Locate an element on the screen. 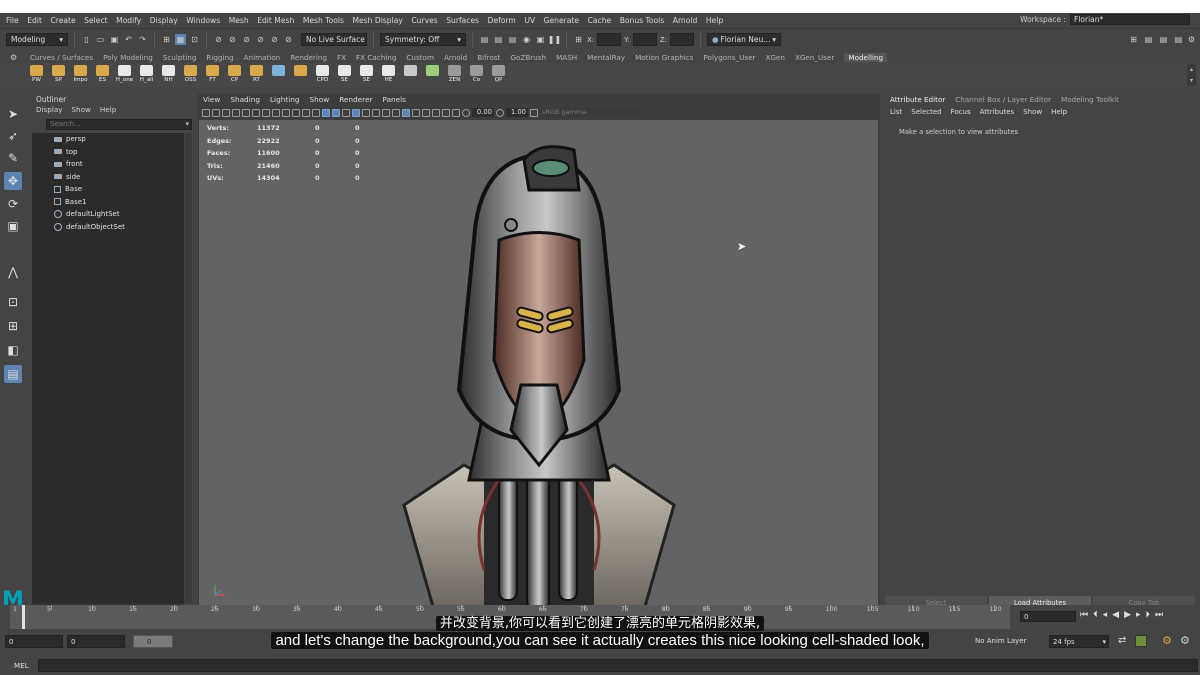  menu-deform: Deform is located at coordinates (502, 20).